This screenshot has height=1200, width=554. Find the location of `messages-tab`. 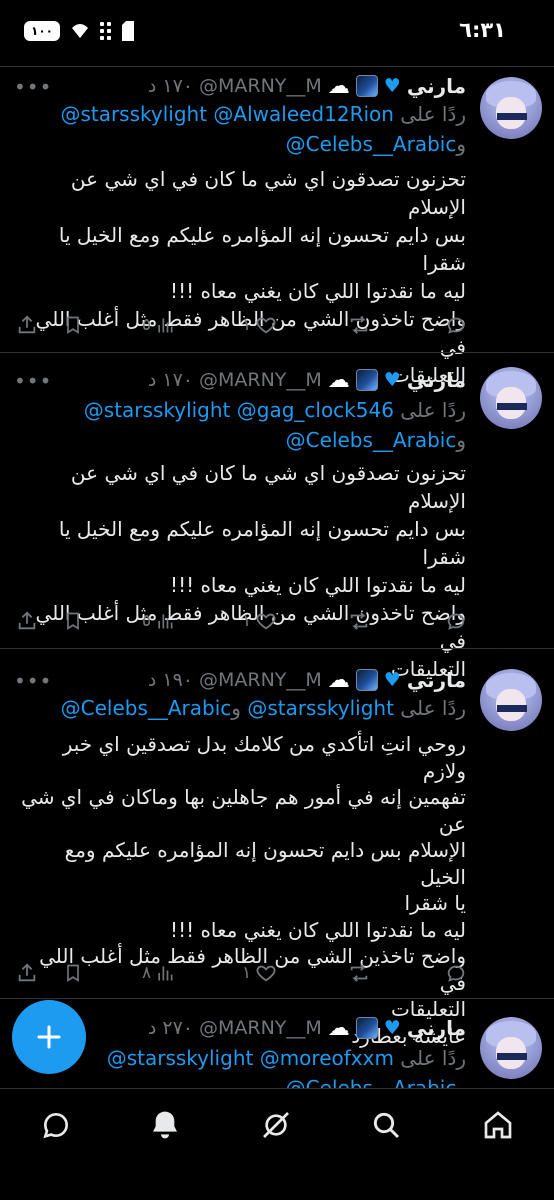

messages-tab is located at coordinates (56, 1125).